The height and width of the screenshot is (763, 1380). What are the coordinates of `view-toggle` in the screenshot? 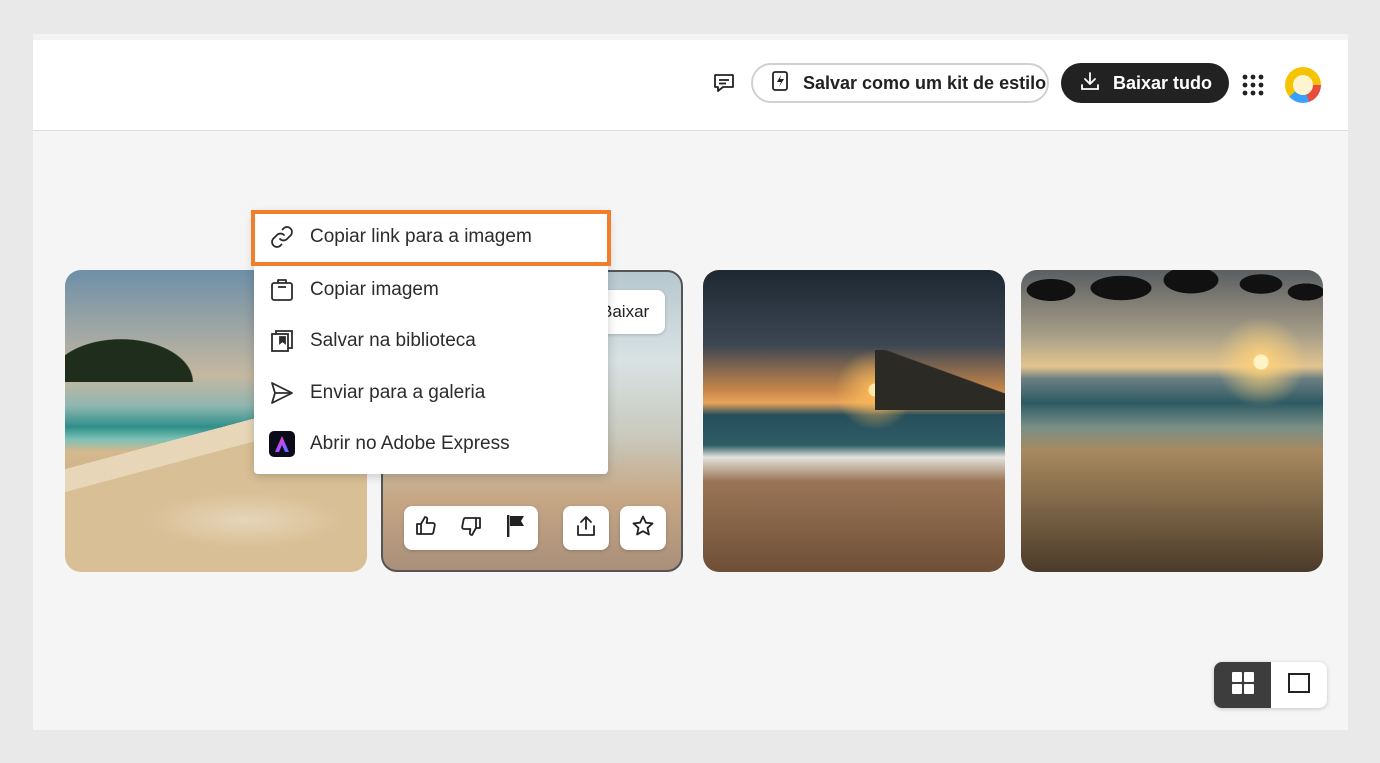 It's located at (1270, 685).